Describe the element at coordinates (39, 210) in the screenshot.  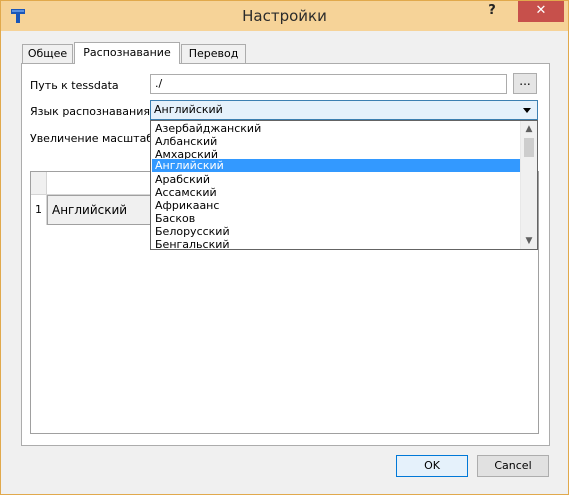
I see `table-row-header: 1` at that location.